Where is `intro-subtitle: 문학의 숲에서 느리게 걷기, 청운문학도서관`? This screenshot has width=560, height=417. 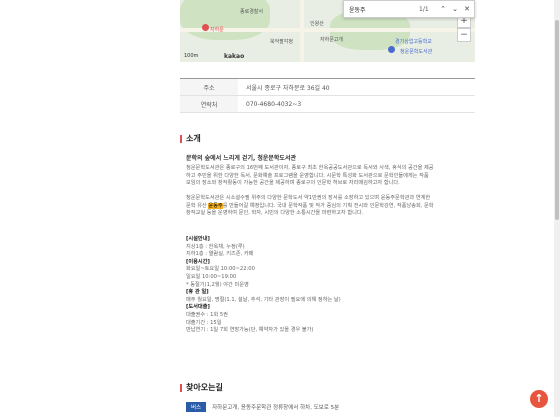
intro-subtitle: 문학의 숲에서 느리게 걷기, 청운문학도서관 is located at coordinates (241, 158).